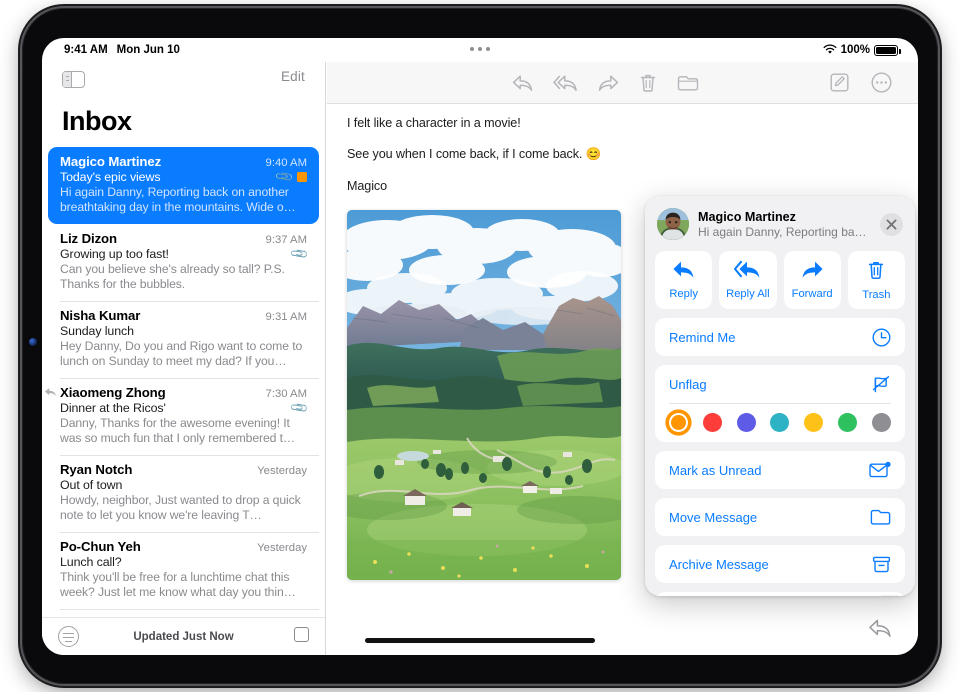 This screenshot has height=692, width=960. Describe the element at coordinates (780, 280) in the screenshot. I see `quick-actions-row: Reply Reply All Forward Trash` at that location.